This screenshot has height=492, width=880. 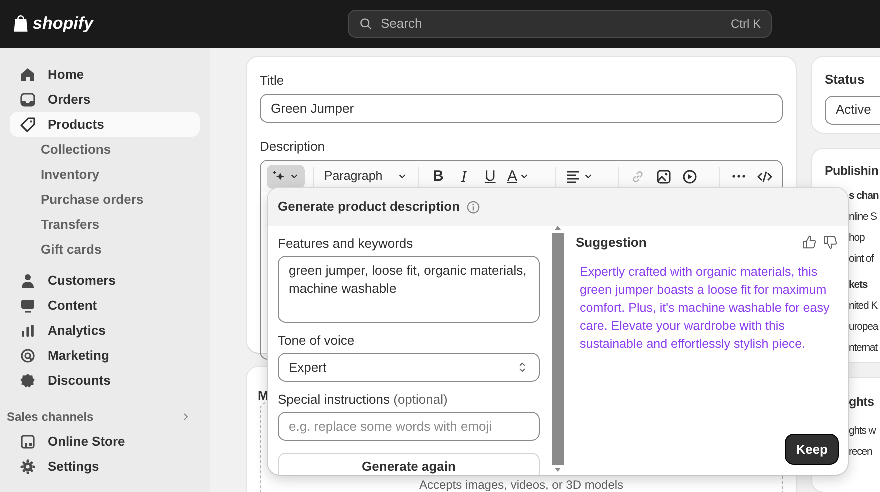 I want to click on list-text: nited K, so click(x=863, y=306).